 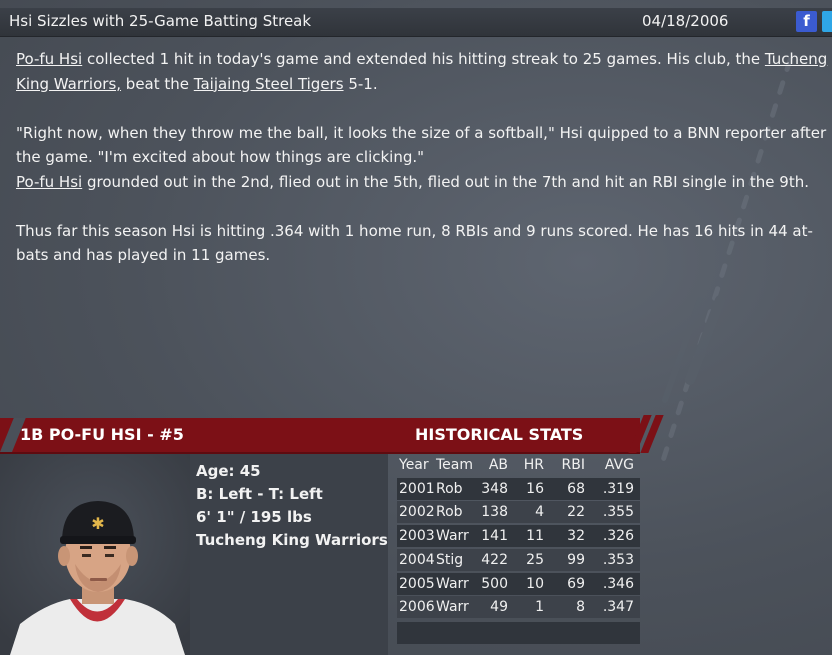 I want to click on table-header-row: Year Team AB HR RBI AVG, so click(x=518, y=465).